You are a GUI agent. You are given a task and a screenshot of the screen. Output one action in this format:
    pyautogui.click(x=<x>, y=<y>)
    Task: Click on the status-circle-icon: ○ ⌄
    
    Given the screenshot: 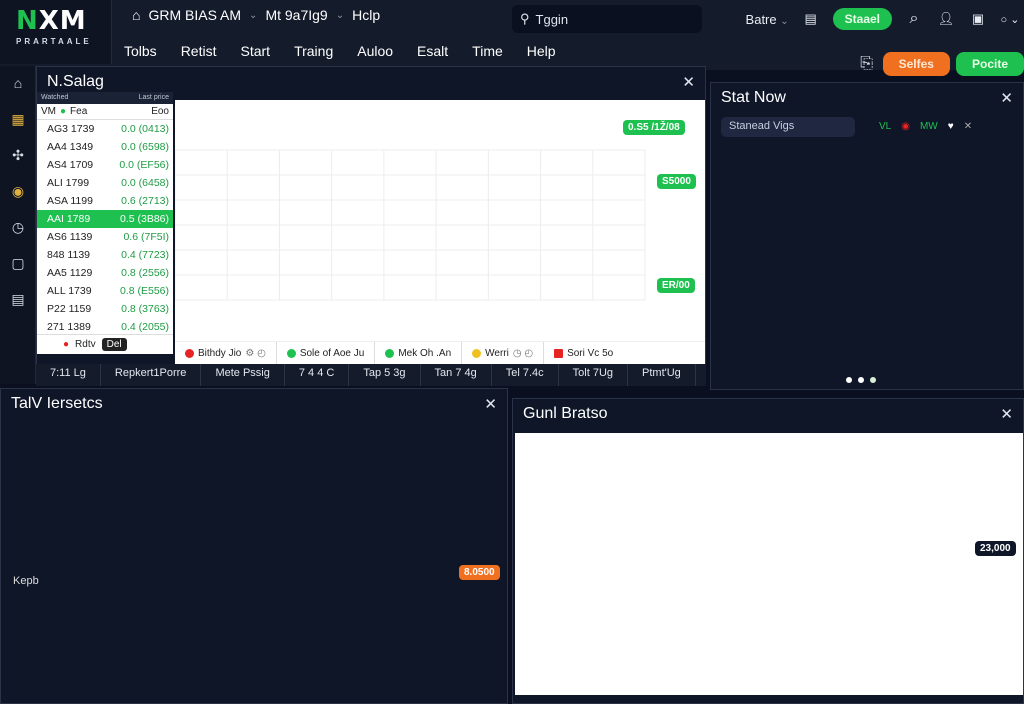 What is the action you would take?
    pyautogui.click(x=1010, y=19)
    